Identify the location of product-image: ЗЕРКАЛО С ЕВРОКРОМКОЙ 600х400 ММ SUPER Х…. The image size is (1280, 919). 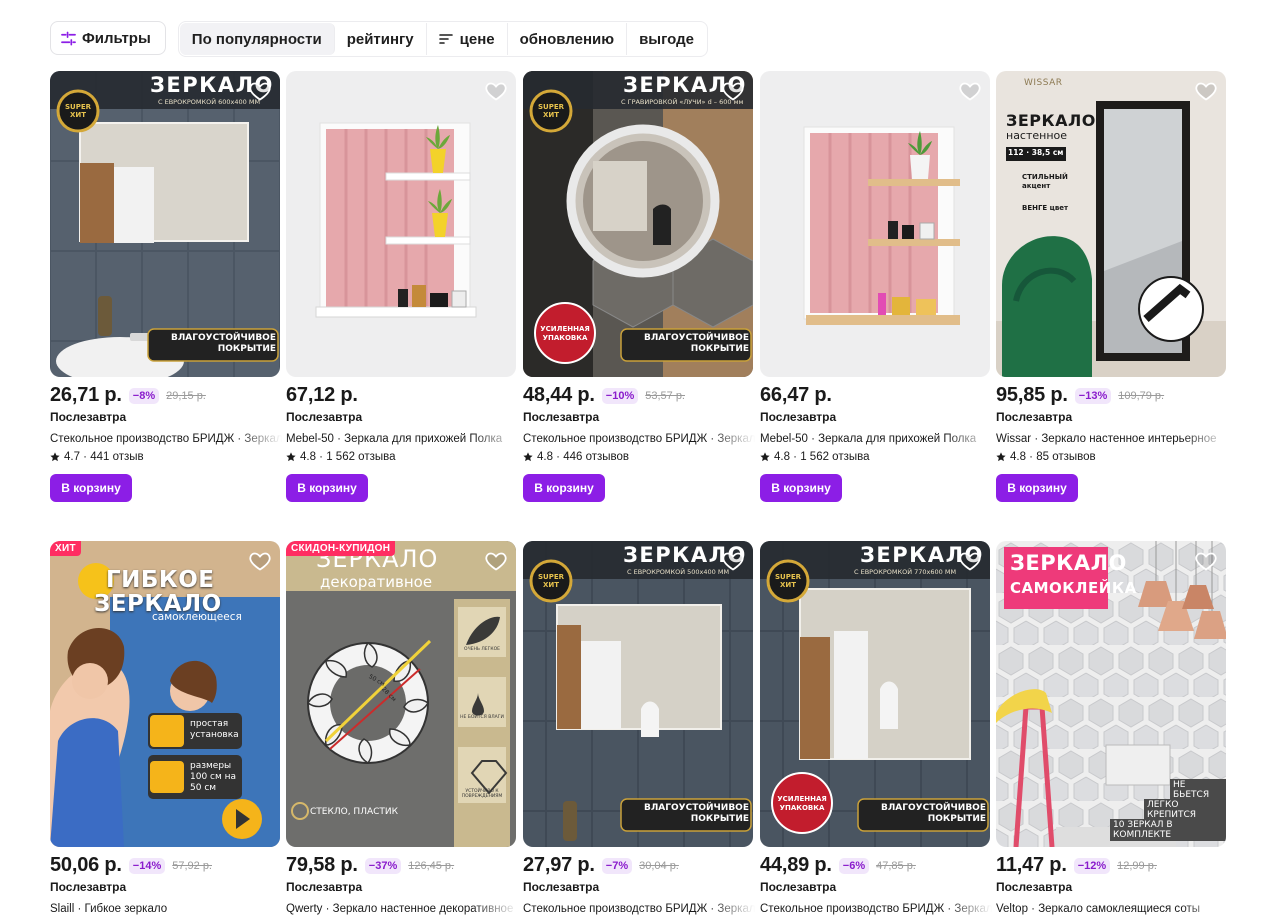
(165, 224).